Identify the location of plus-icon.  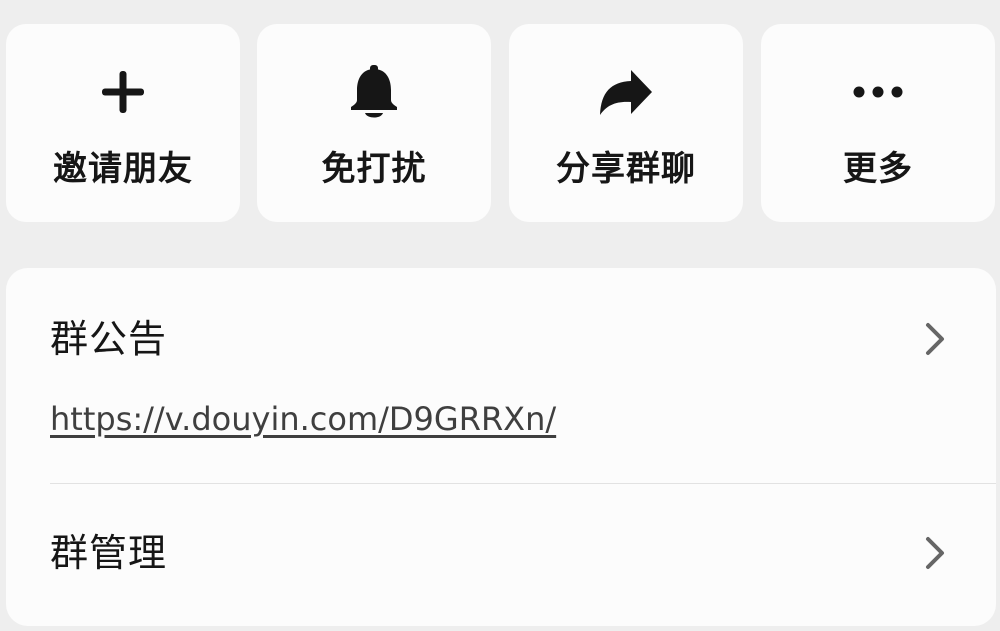
(123, 92).